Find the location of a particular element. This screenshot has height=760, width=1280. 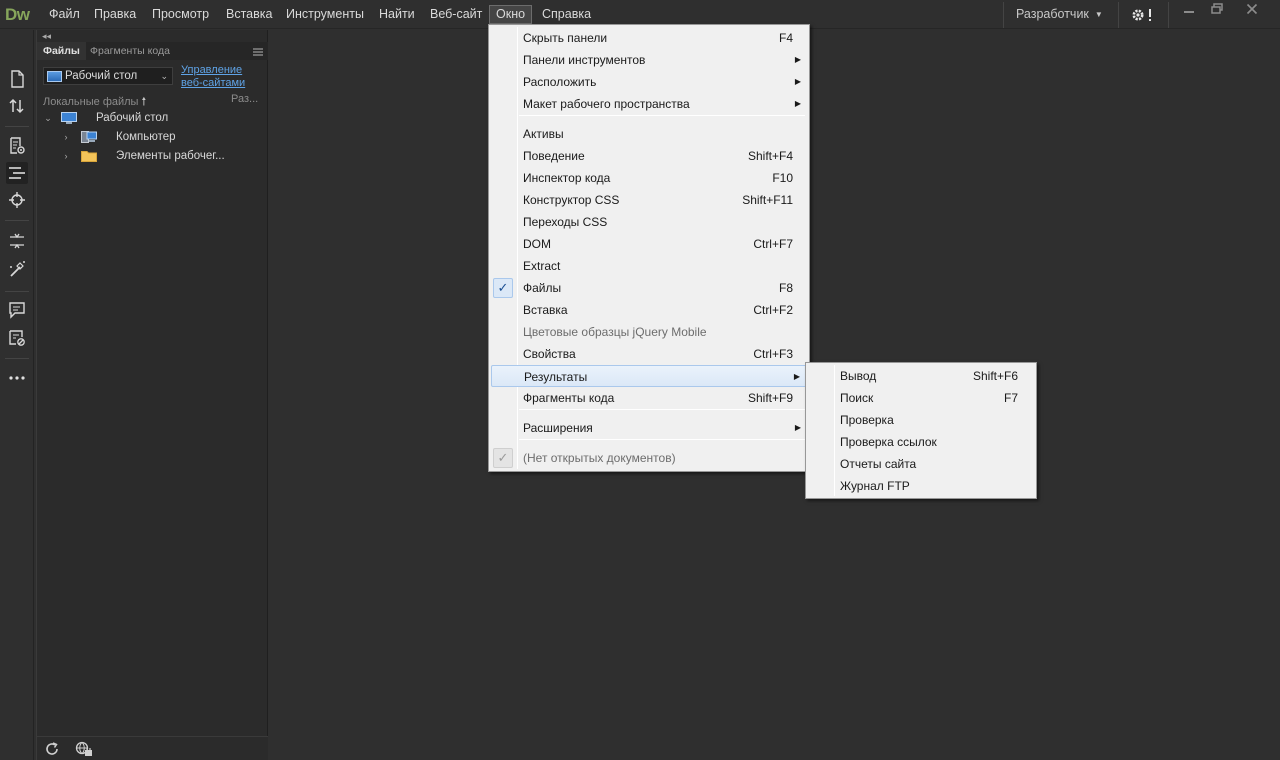

transfer-files-button is located at coordinates (17, 106).